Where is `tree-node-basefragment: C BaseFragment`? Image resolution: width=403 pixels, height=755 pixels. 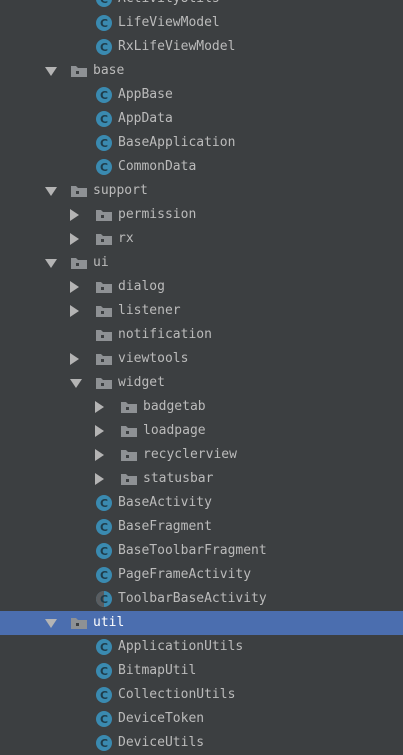 tree-node-basefragment: C BaseFragment is located at coordinates (201, 527).